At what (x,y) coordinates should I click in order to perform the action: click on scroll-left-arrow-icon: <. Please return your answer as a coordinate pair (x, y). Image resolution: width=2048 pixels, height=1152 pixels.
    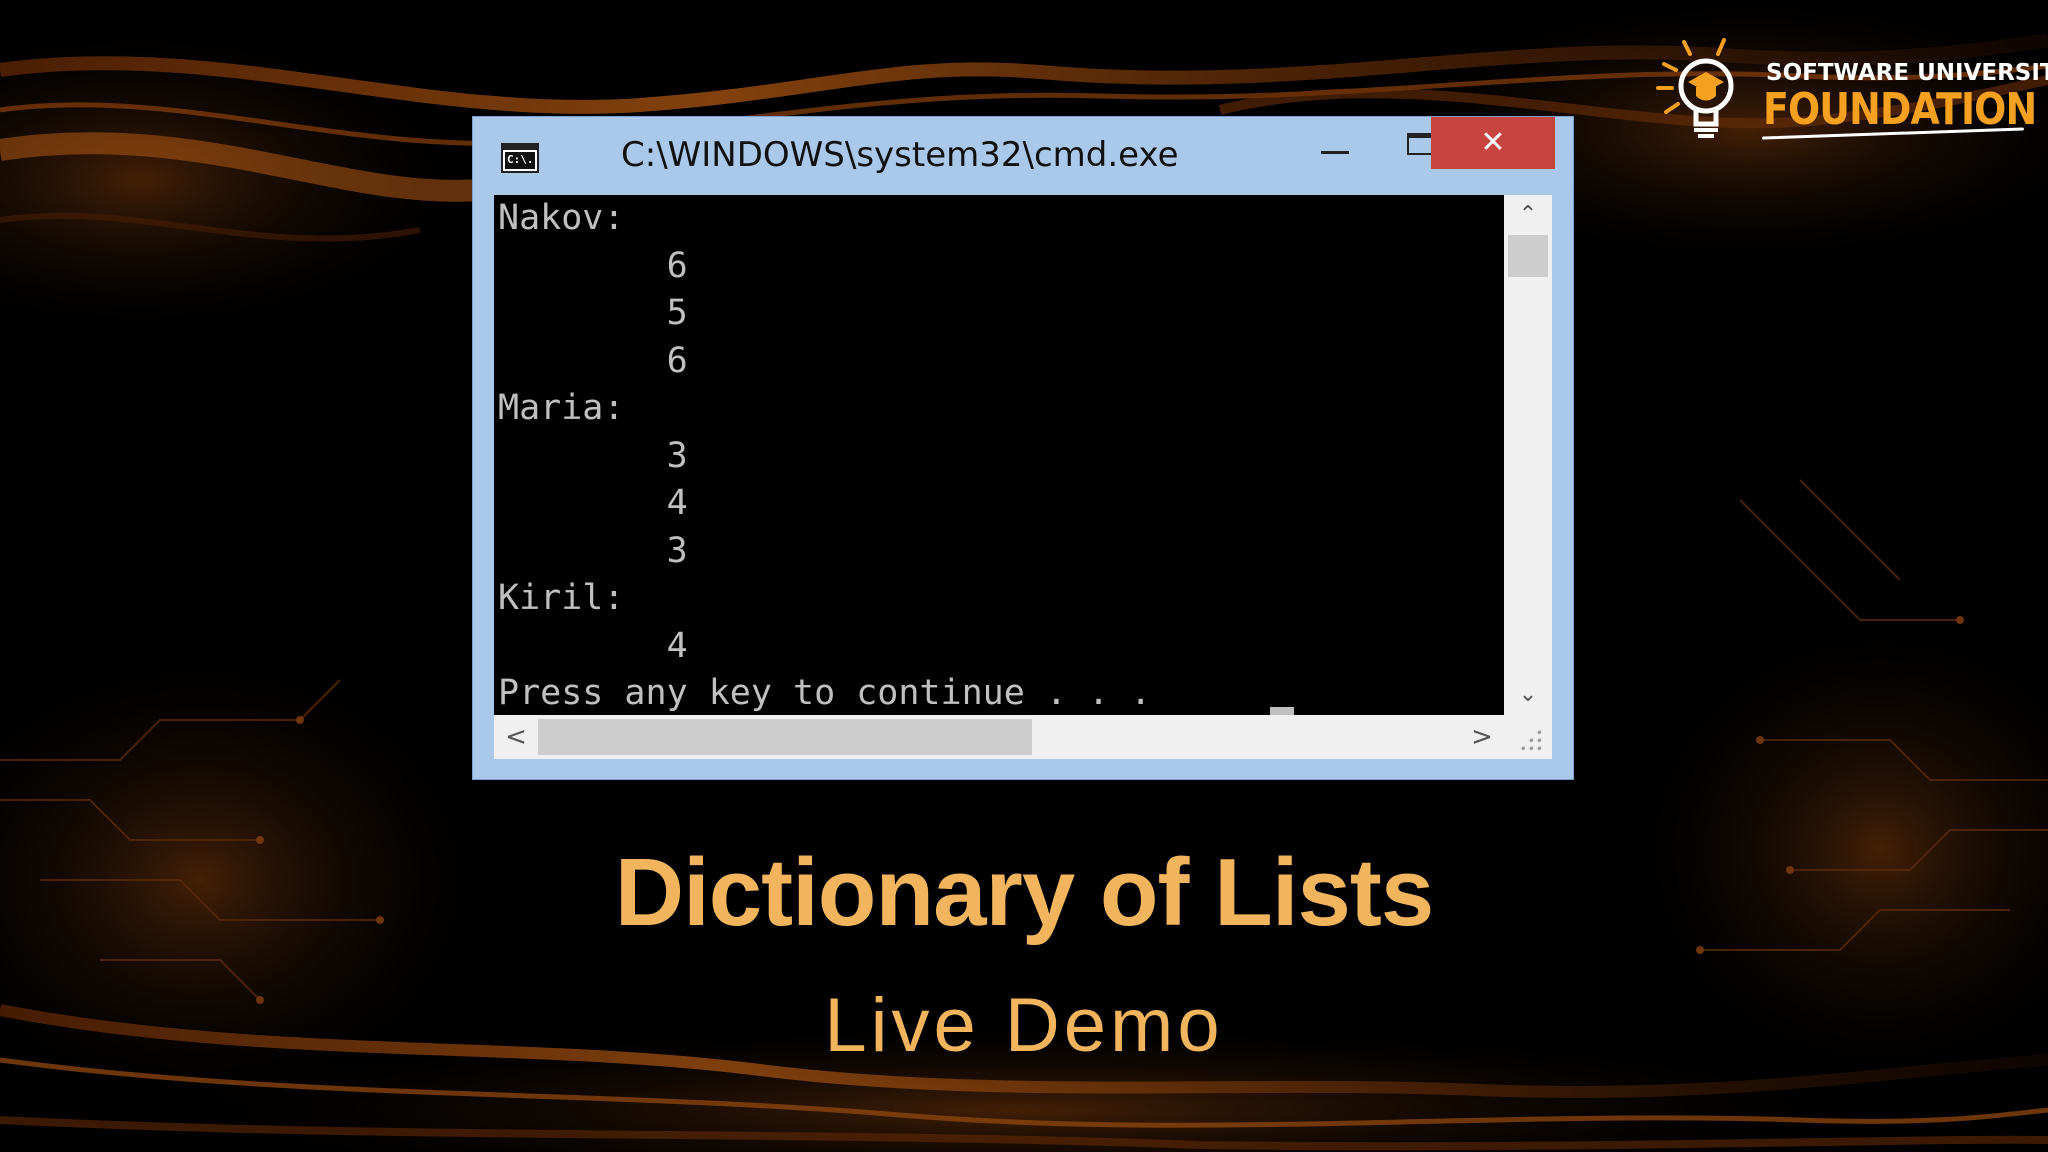
    Looking at the image, I should click on (516, 737).